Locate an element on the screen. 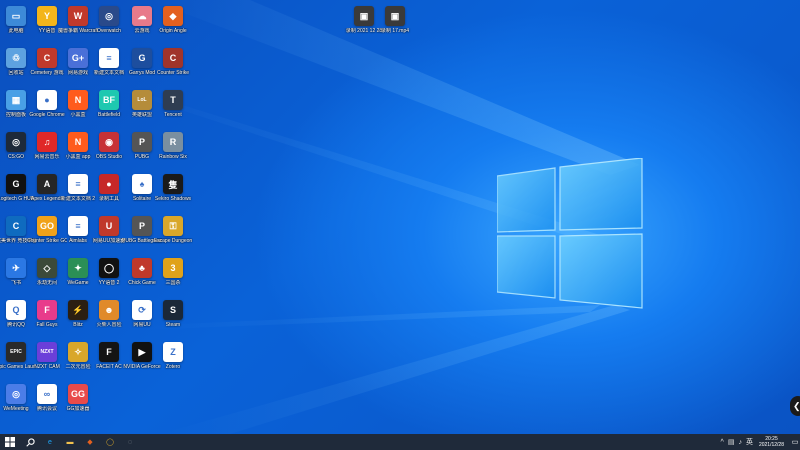 The height and width of the screenshot is (450, 800). chevron-left-icon: ❮ is located at coordinates (796, 405).